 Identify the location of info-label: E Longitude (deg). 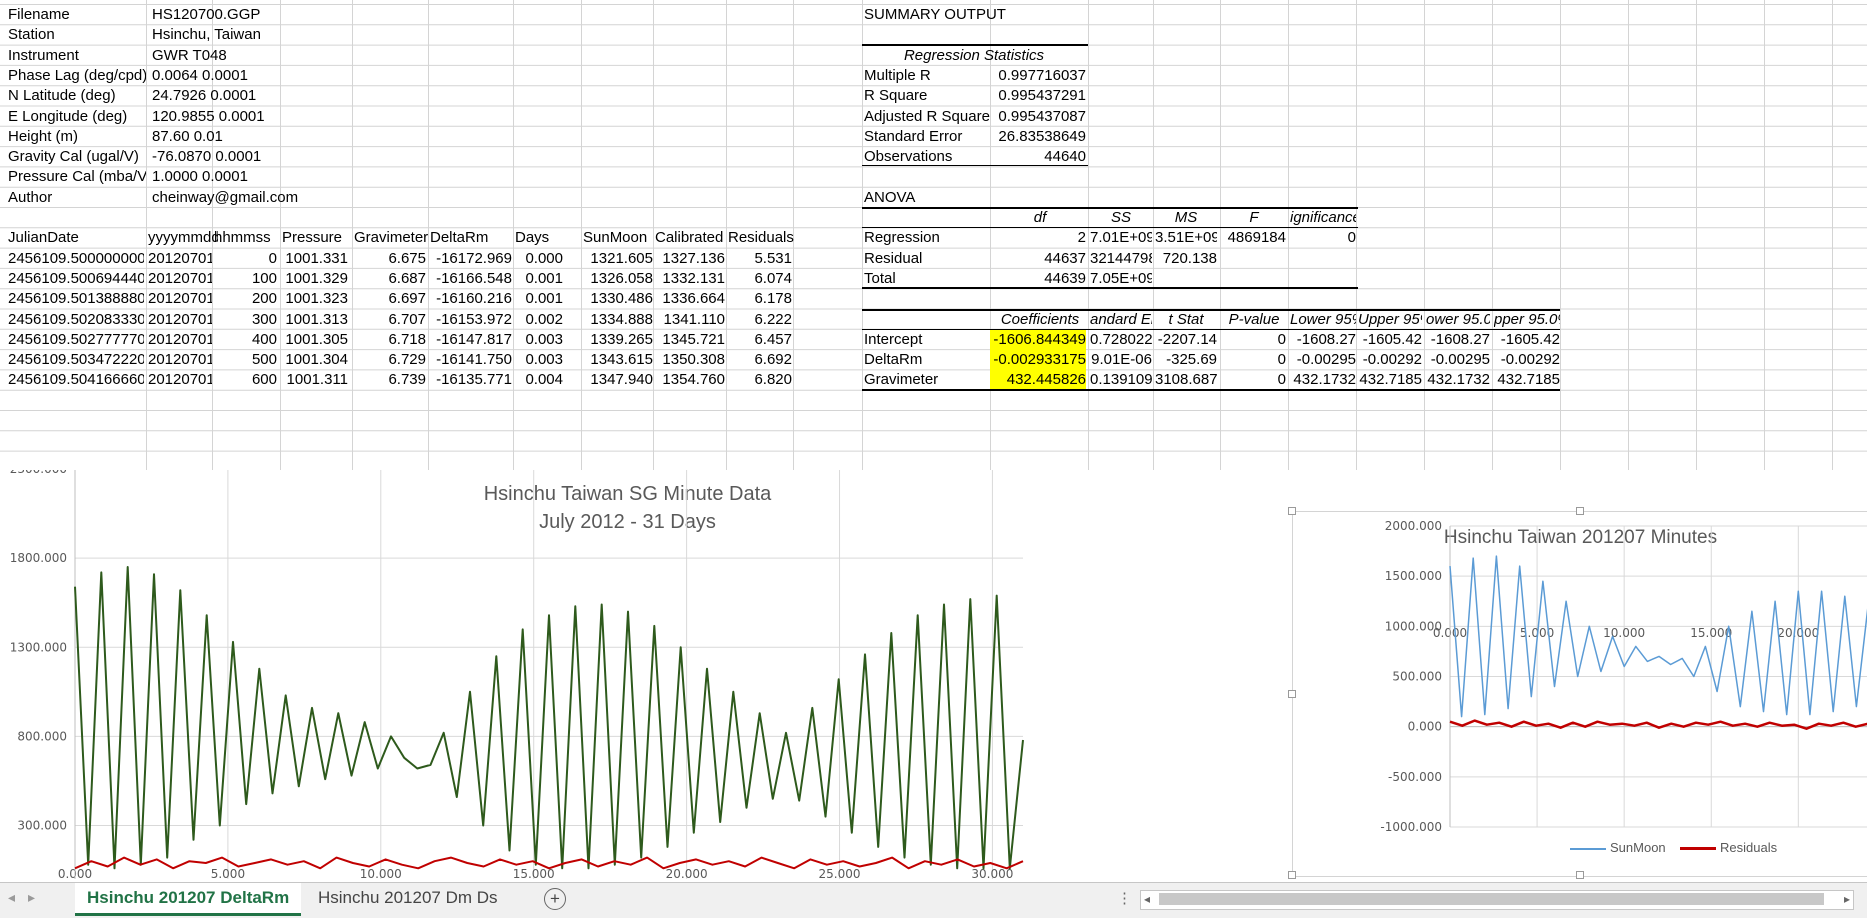
(77, 117).